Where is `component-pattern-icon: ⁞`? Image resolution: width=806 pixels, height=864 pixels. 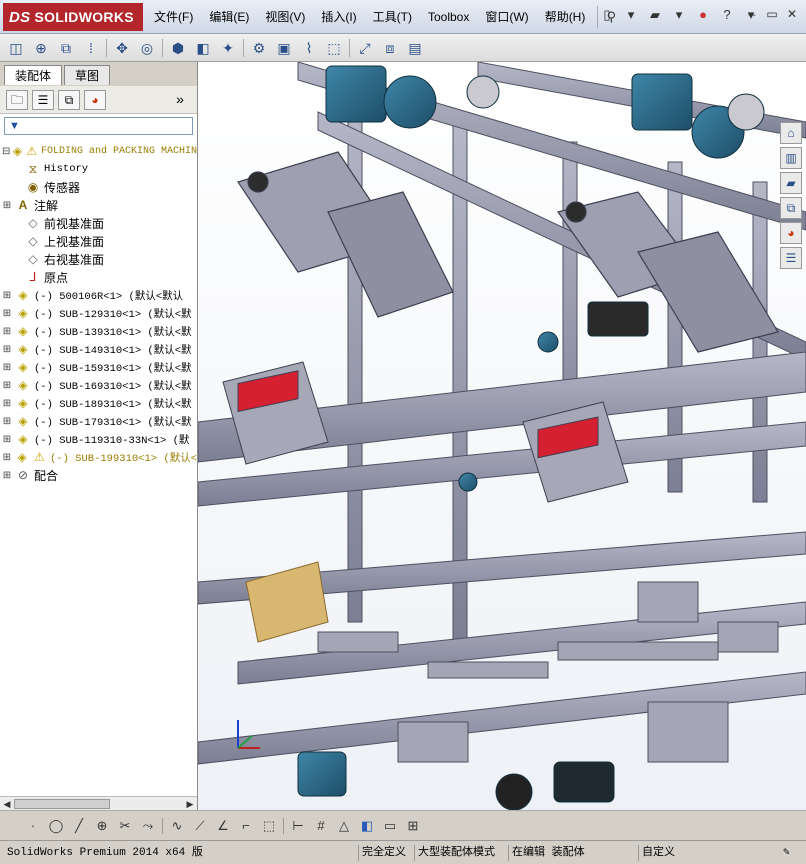 component-pattern-icon: ⁞ is located at coordinates (91, 48).